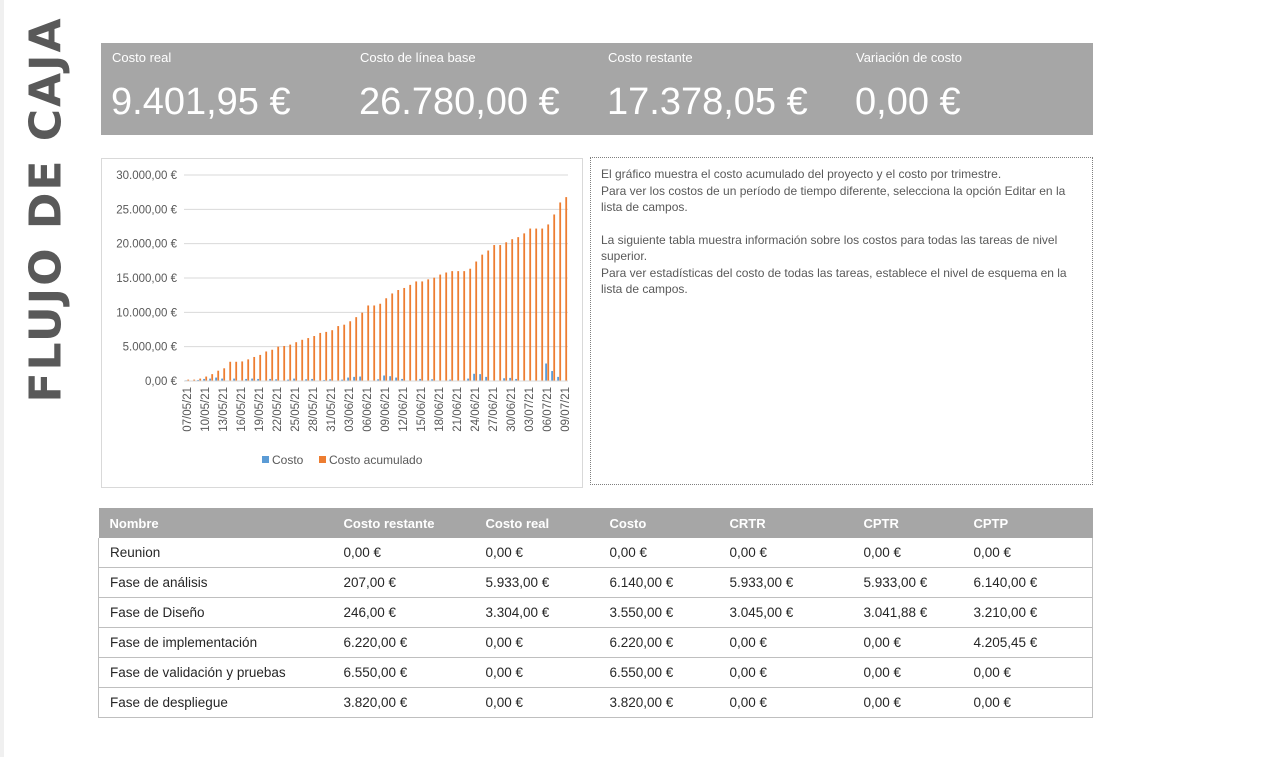 The width and height of the screenshot is (1275, 757). Describe the element at coordinates (265, 459) in the screenshot. I see `legend-swatch-costo` at that location.